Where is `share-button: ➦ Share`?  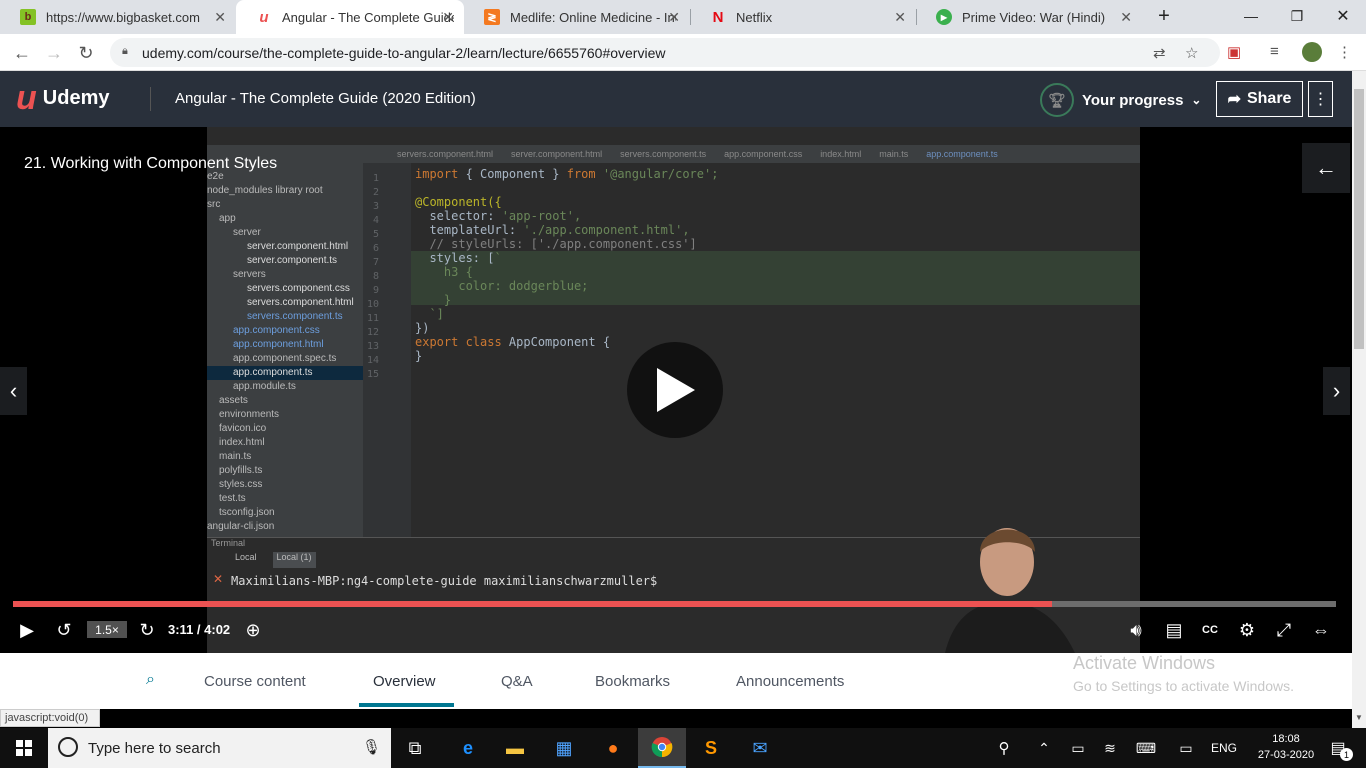
share-button: ➦ Share is located at coordinates (1259, 99).